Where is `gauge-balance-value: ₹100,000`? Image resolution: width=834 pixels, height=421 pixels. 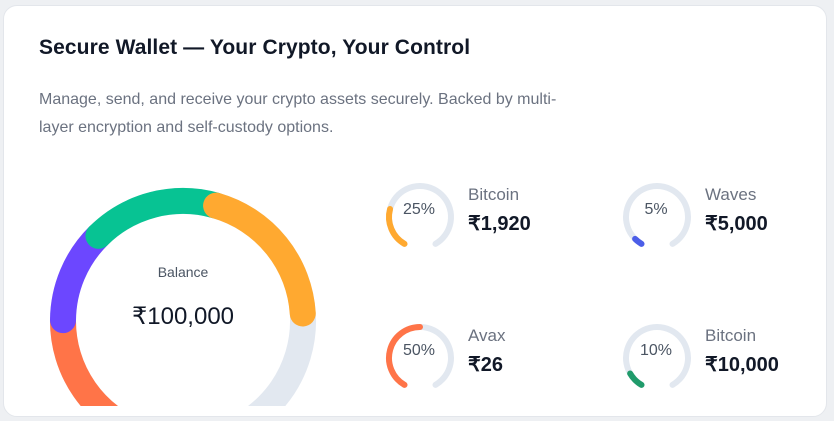 gauge-balance-value: ₹100,000 is located at coordinates (183, 316).